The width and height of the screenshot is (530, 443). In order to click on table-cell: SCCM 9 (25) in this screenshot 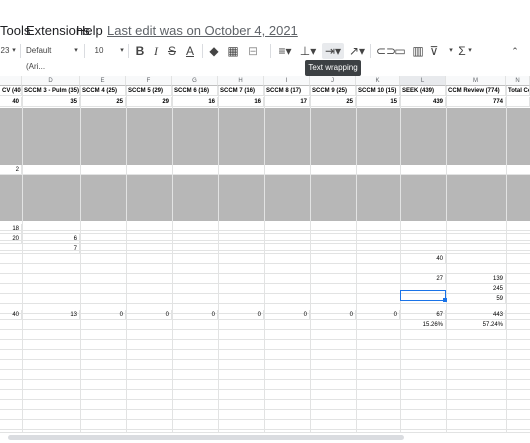, I will do `click(333, 91)`.